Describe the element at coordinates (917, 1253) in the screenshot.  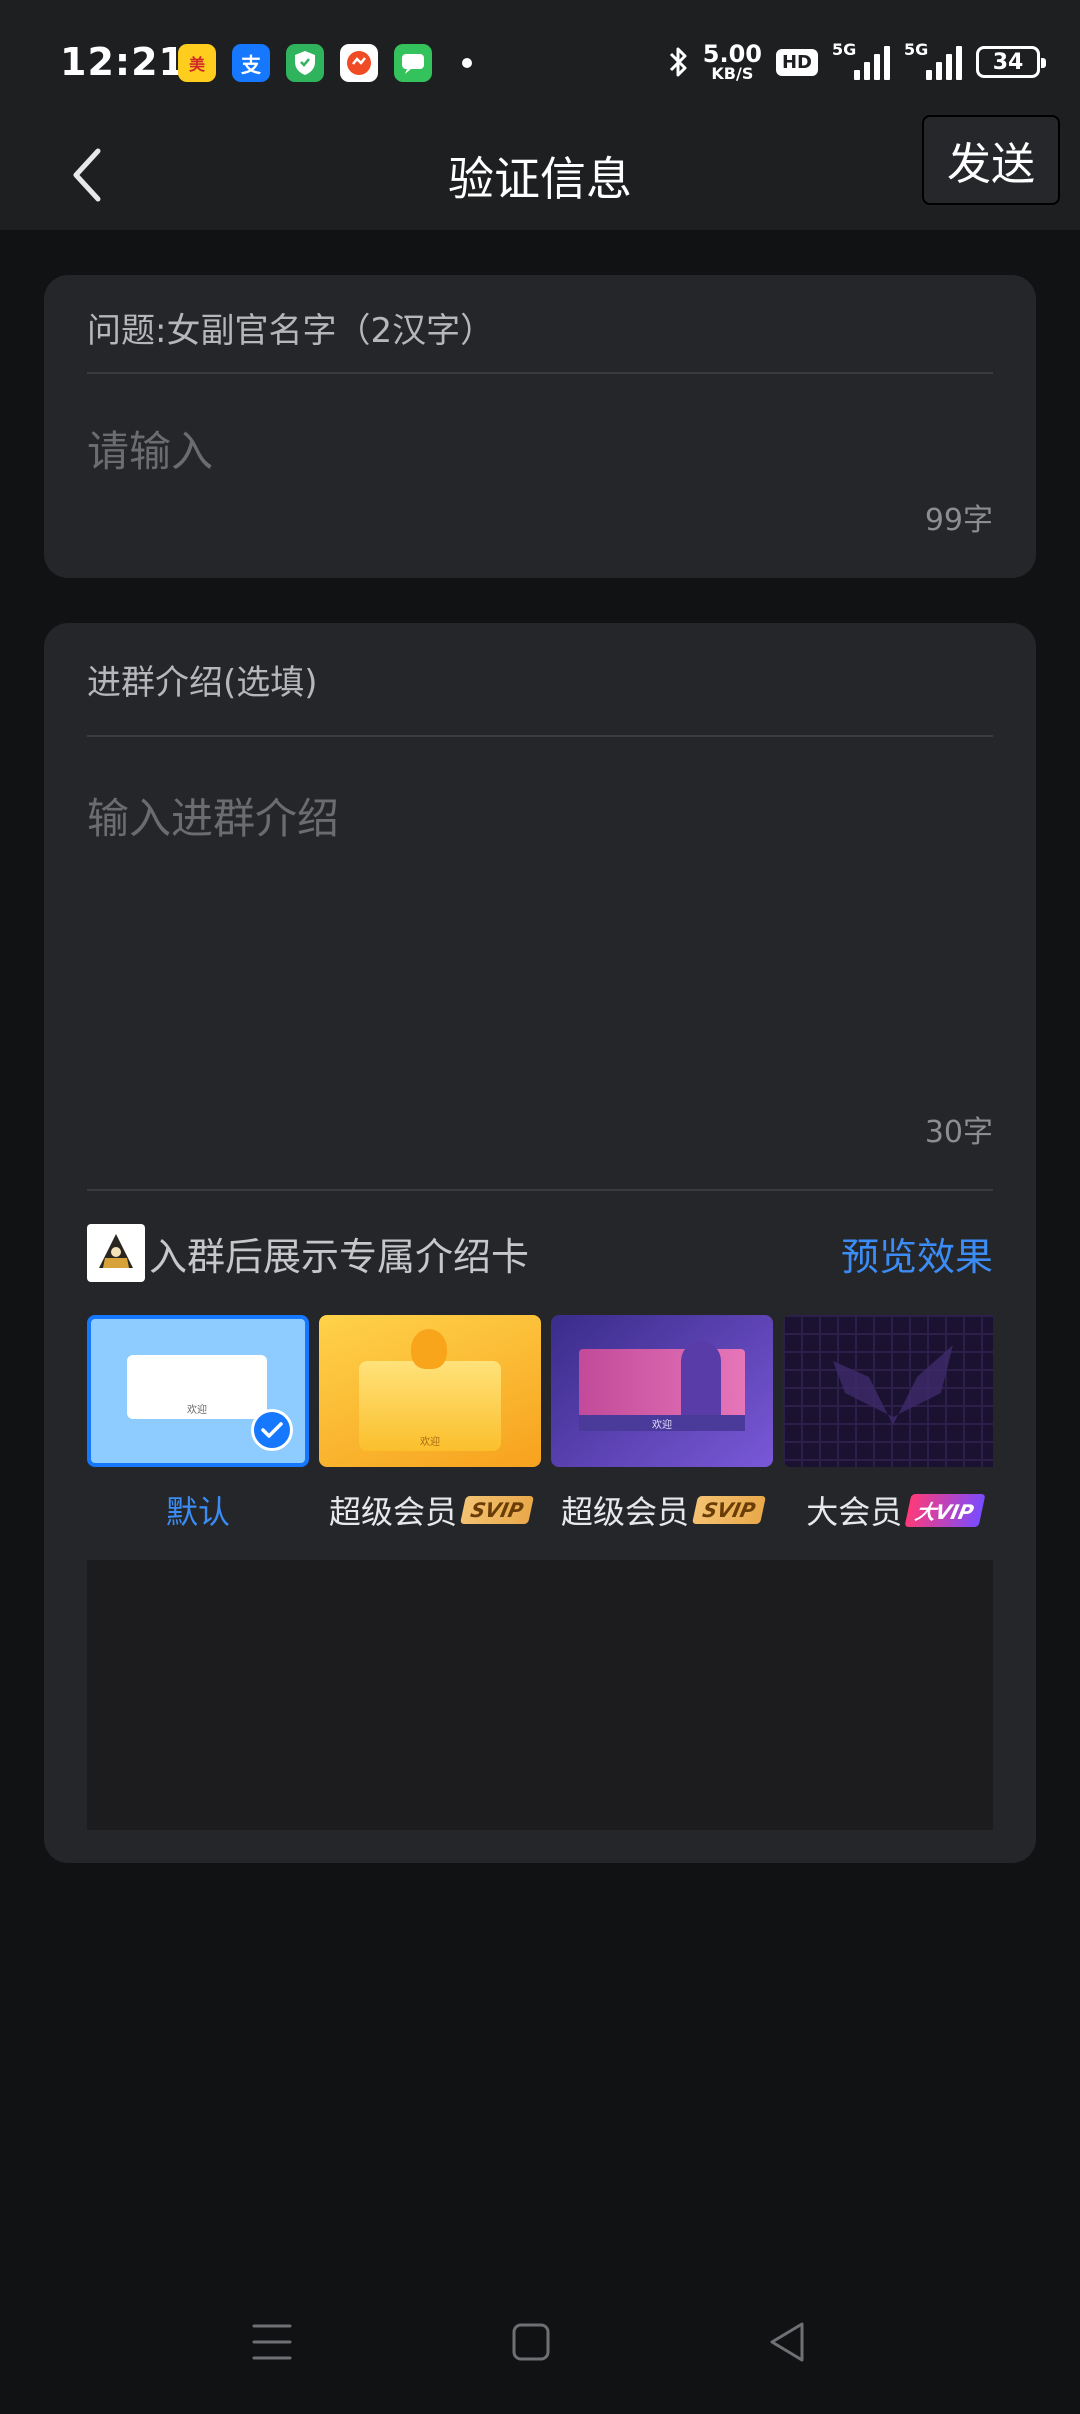
I see `preview-effect-link: 预览效果` at that location.